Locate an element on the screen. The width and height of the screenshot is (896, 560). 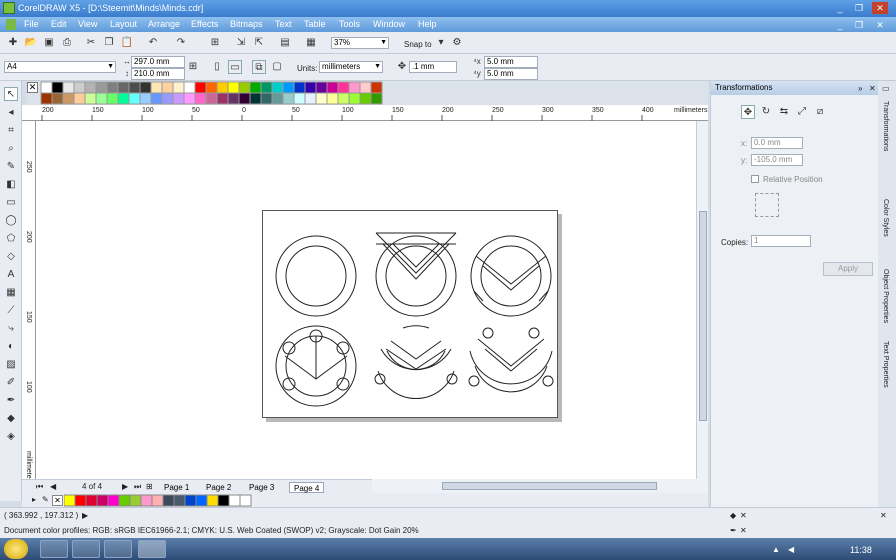
menu-text: Text is located at coordinates (283, 24).